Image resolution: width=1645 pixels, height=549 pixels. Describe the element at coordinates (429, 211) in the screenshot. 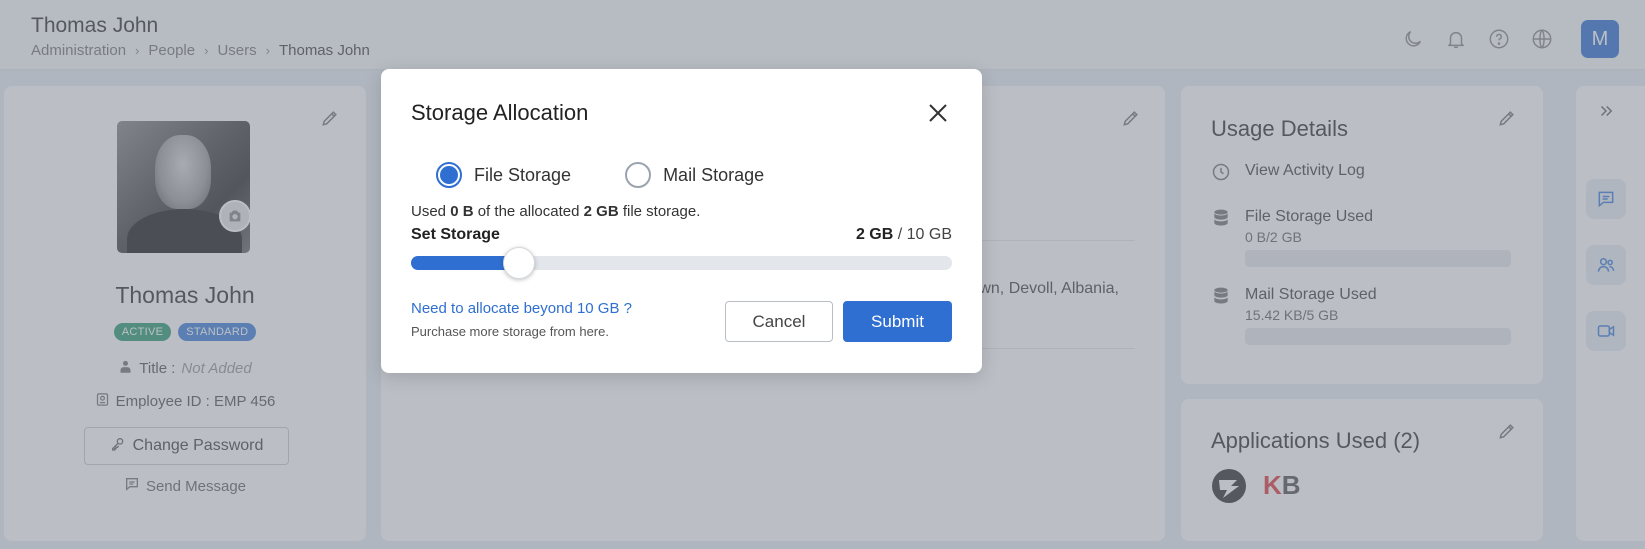

I see `used-prefix: Used` at that location.